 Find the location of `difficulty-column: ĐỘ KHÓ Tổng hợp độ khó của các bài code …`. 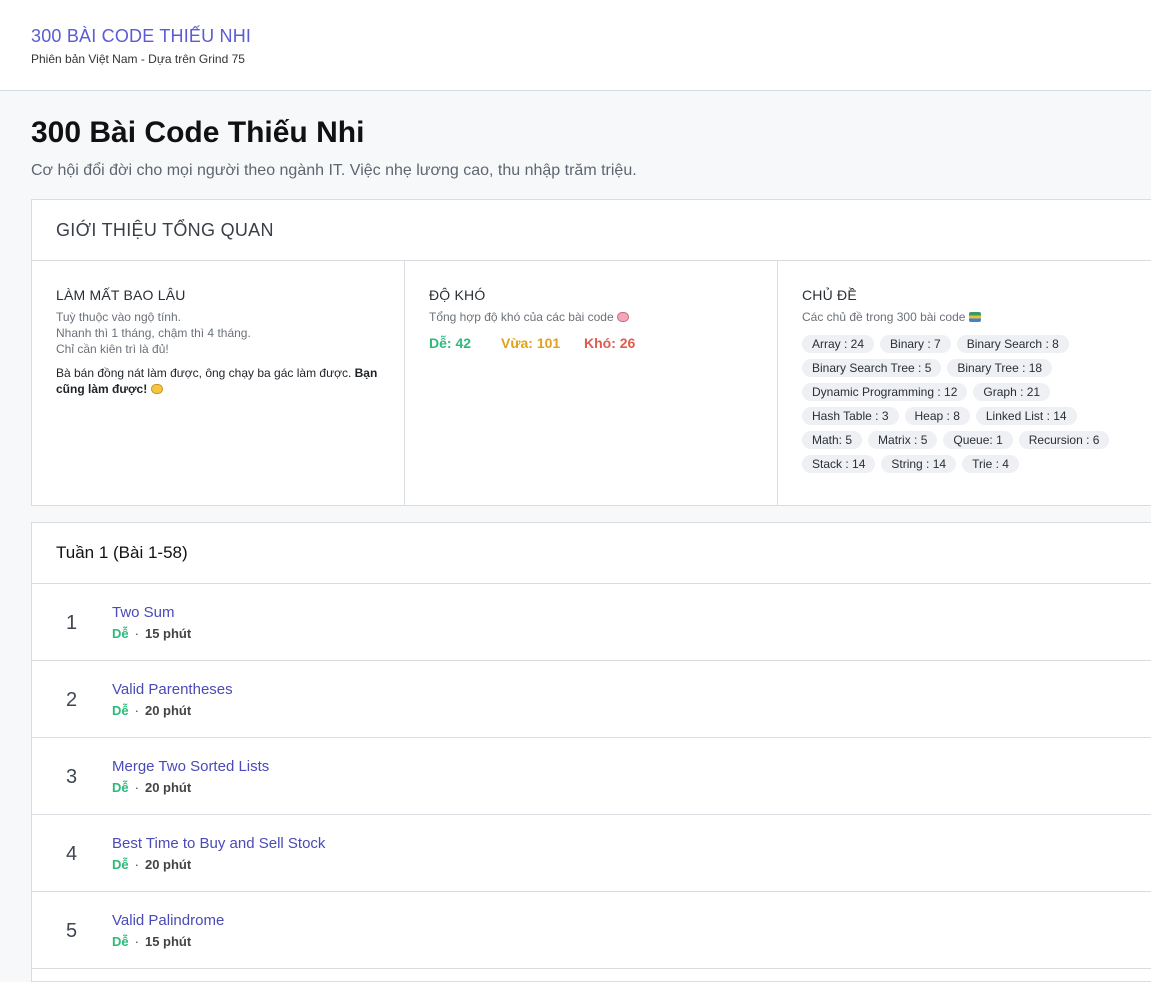

difficulty-column: ĐỘ KHÓ Tổng hợp độ khó của các bài code … is located at coordinates (591, 383).